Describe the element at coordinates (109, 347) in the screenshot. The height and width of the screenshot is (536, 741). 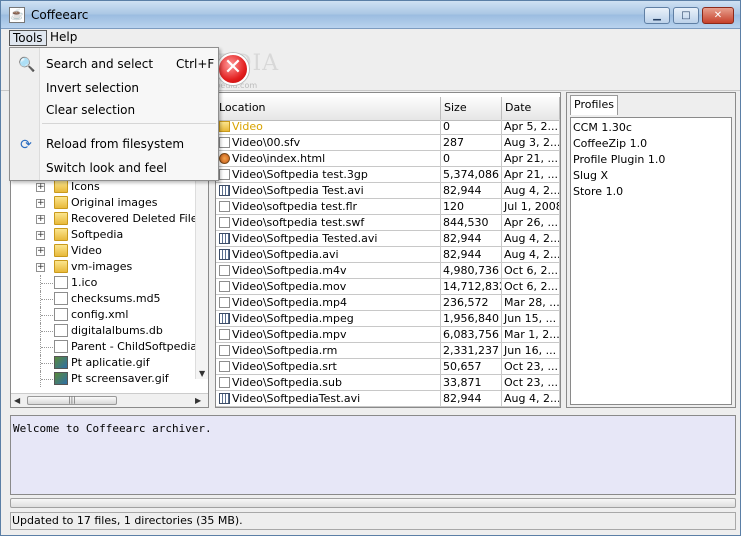
I see `tree-item: Parent - ChildSoftpedia.a` at that location.